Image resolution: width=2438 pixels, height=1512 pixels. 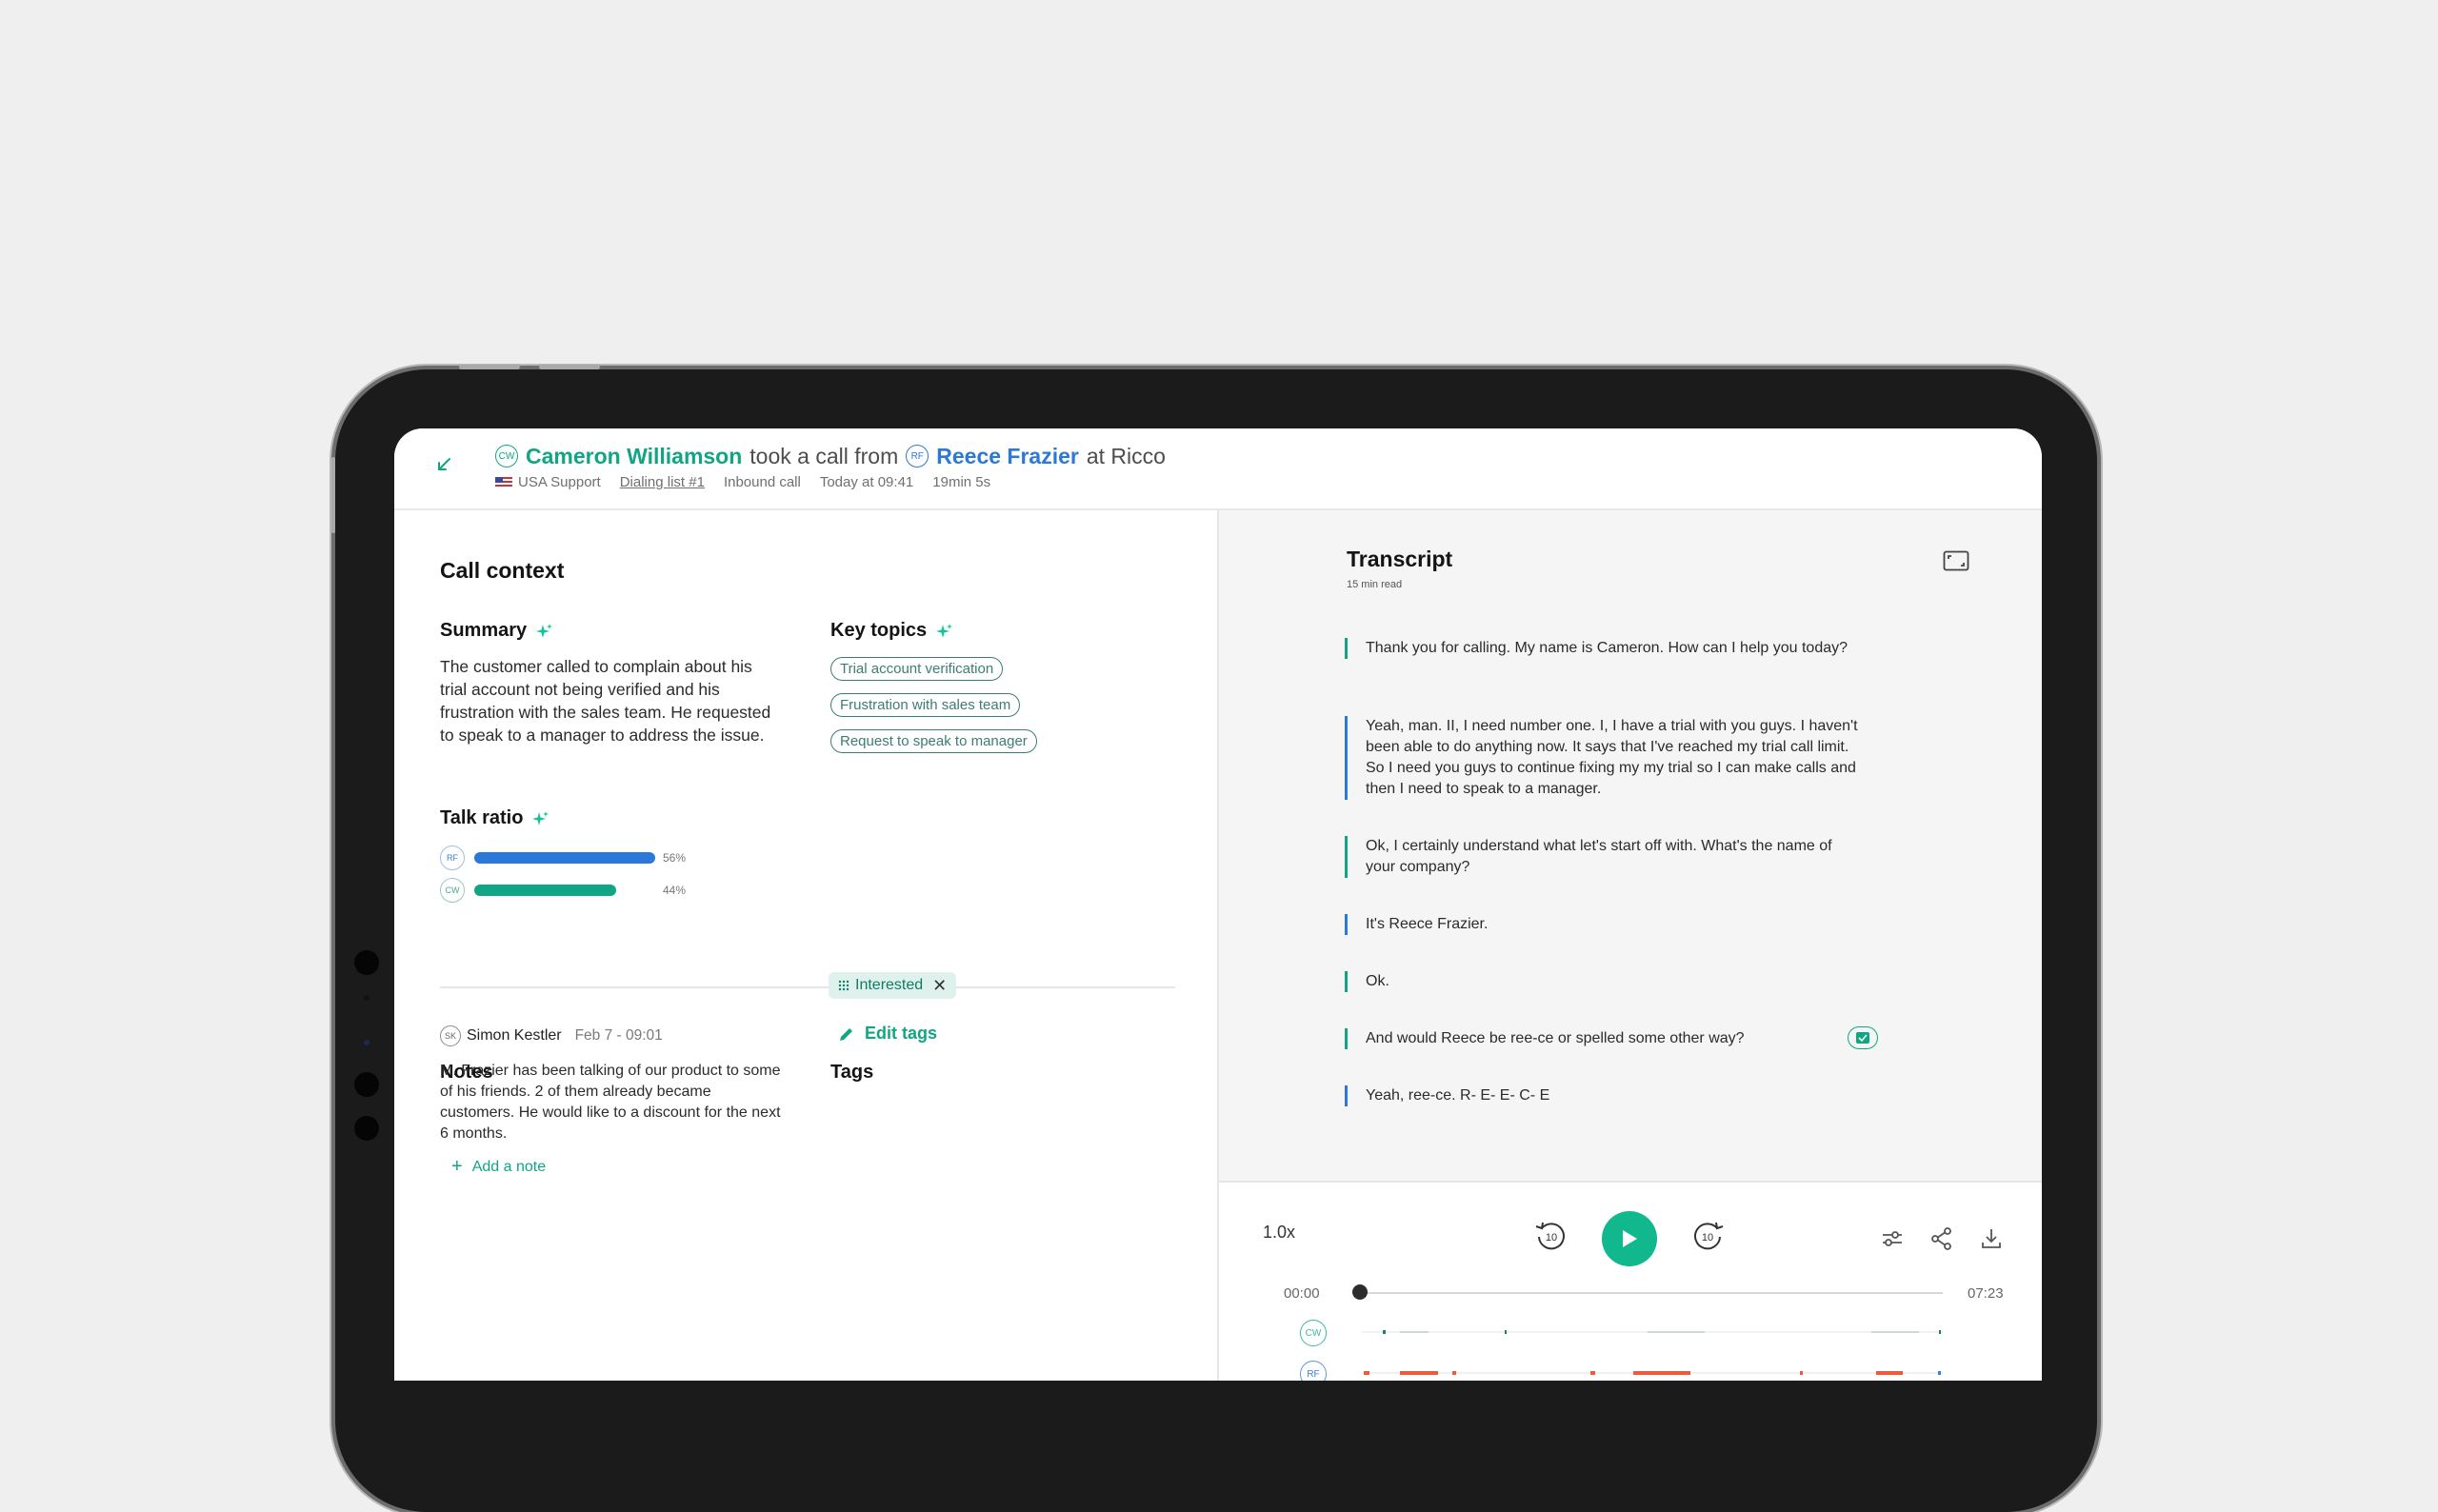 I want to click on forward-10-icon: 10, so click(x=1707, y=1237).